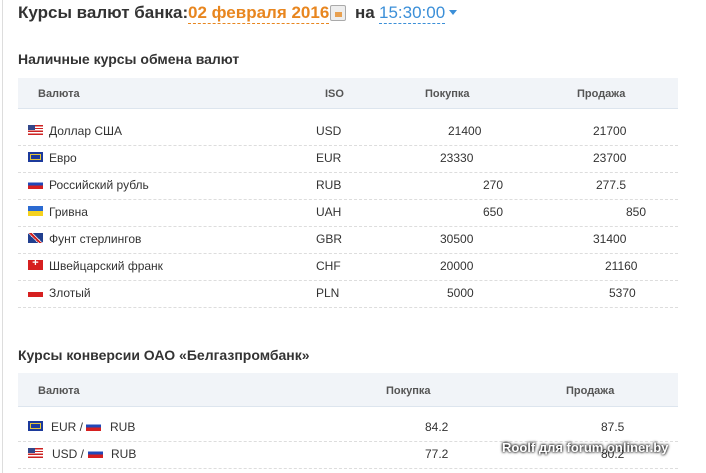 The image size is (706, 473). What do you see at coordinates (348, 213) in the screenshot?
I see `table-row: Гривна UAH 650 850` at bounding box center [348, 213].